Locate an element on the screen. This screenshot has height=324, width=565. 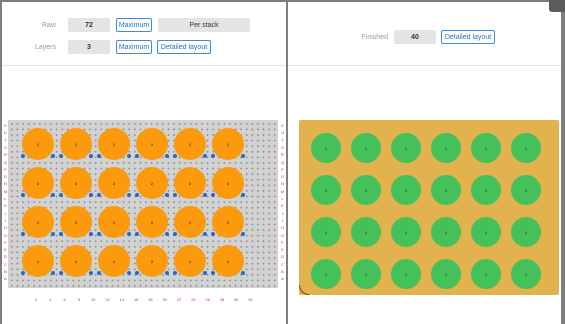
row-letter-right: E is located at coordinates (282, 250).